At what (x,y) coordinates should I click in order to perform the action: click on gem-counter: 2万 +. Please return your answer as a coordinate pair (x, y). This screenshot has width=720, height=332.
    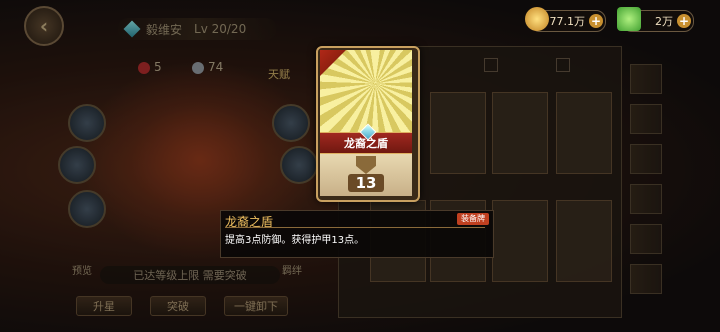
    Looking at the image, I should click on (655, 19).